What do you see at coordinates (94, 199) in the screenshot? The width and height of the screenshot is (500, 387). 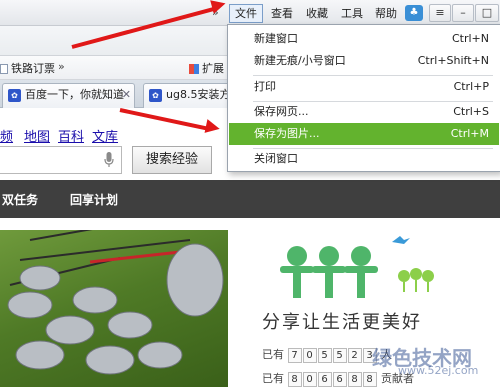 I see `nav-share-plan: 回享计划` at bounding box center [94, 199].